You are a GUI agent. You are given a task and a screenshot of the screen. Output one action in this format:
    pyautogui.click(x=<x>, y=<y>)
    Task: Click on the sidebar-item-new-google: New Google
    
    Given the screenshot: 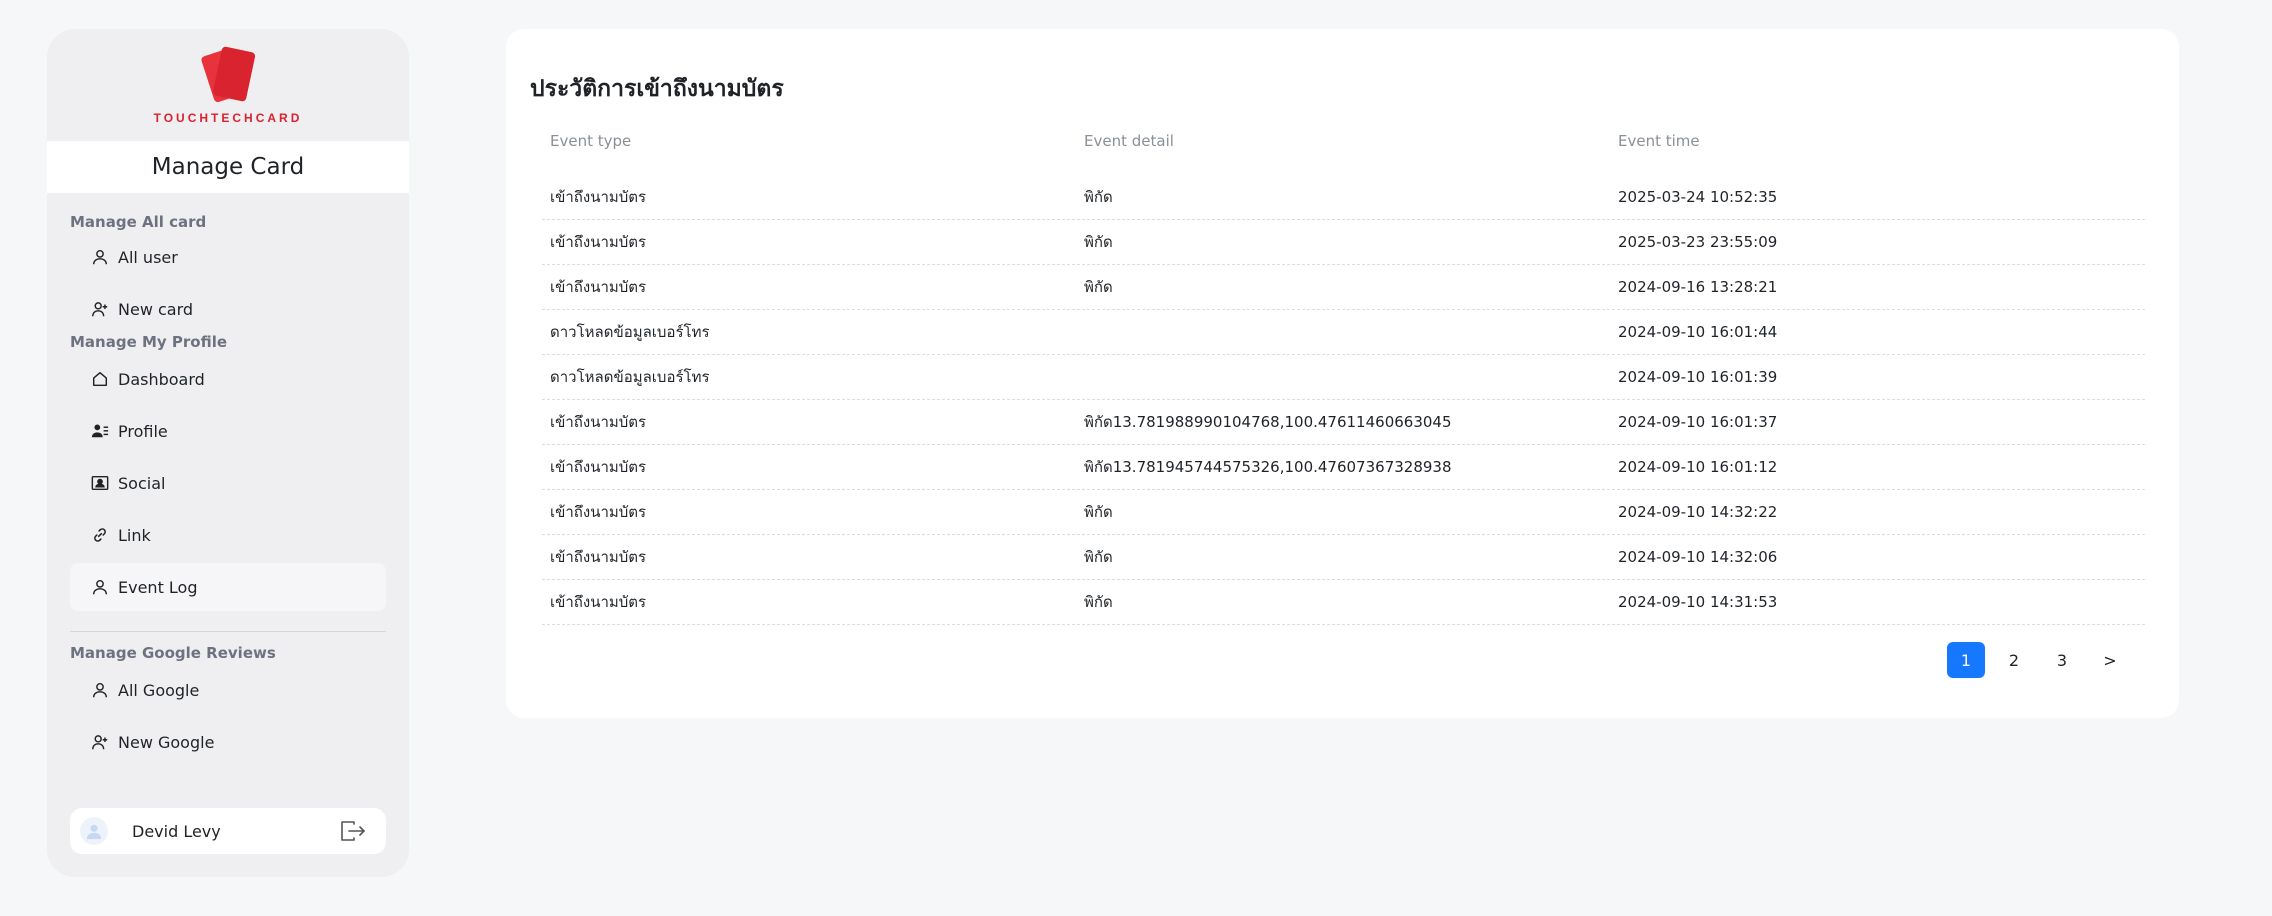 What is the action you would take?
    pyautogui.click(x=228, y=742)
    